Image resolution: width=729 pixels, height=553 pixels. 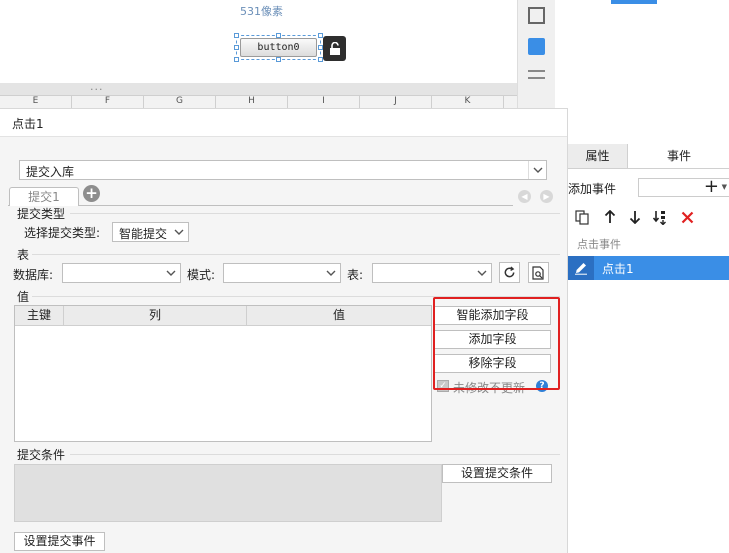 I want to click on field-mapping-table: 主键 列 值, so click(x=223, y=373).